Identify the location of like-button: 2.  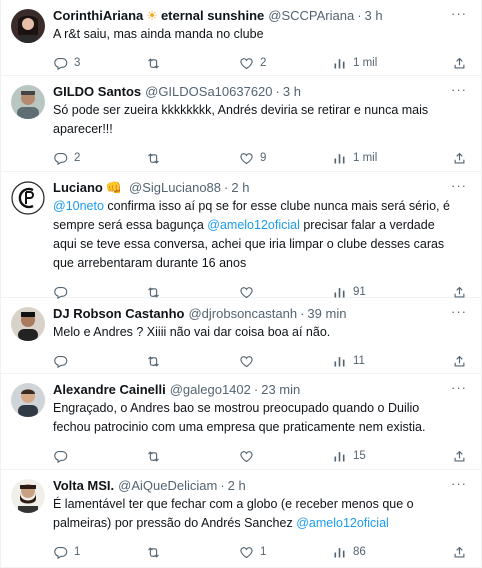
(285, 63).